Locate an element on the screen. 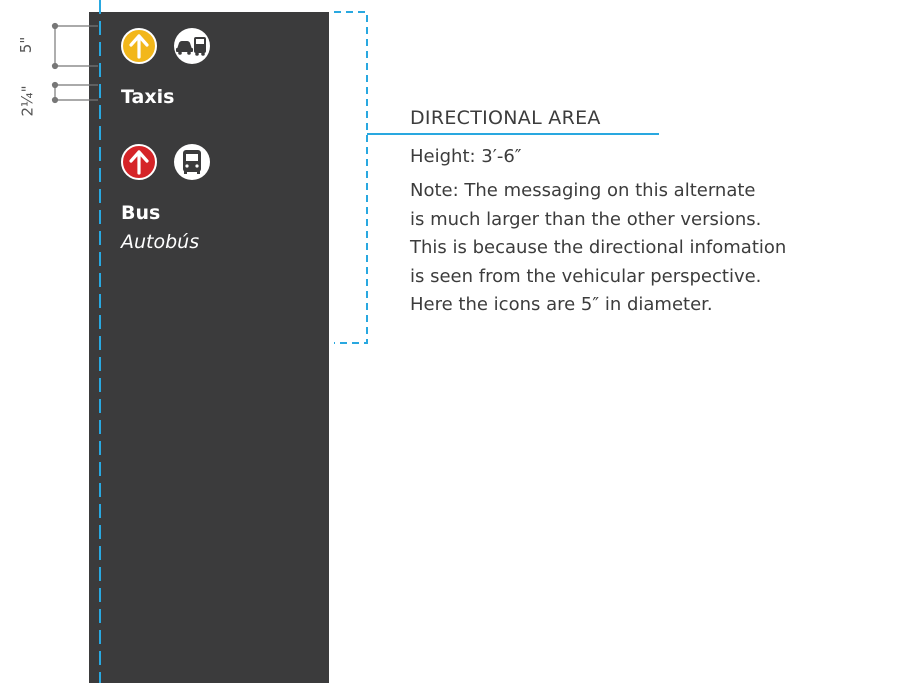 The height and width of the screenshot is (683, 905). note-line: is seen from the vehicular perspective. is located at coordinates (586, 276).